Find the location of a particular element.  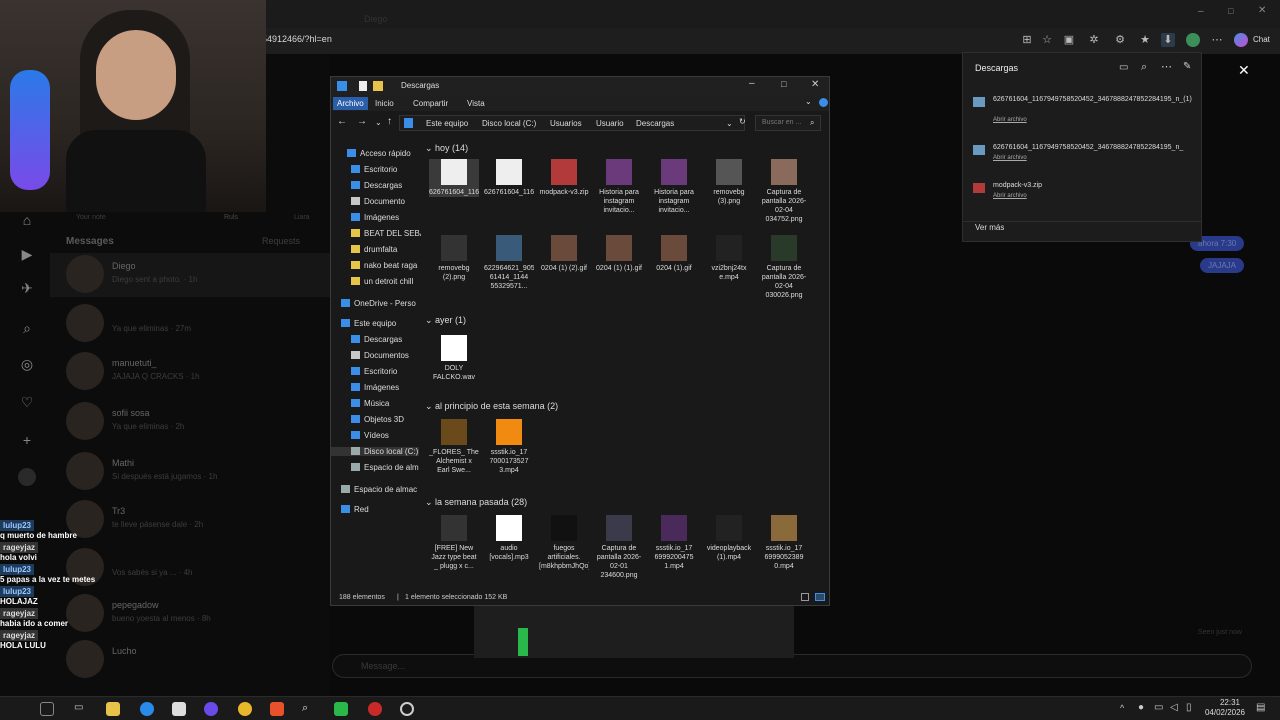

breadcrumb: Usuarios is located at coordinates (566, 123).